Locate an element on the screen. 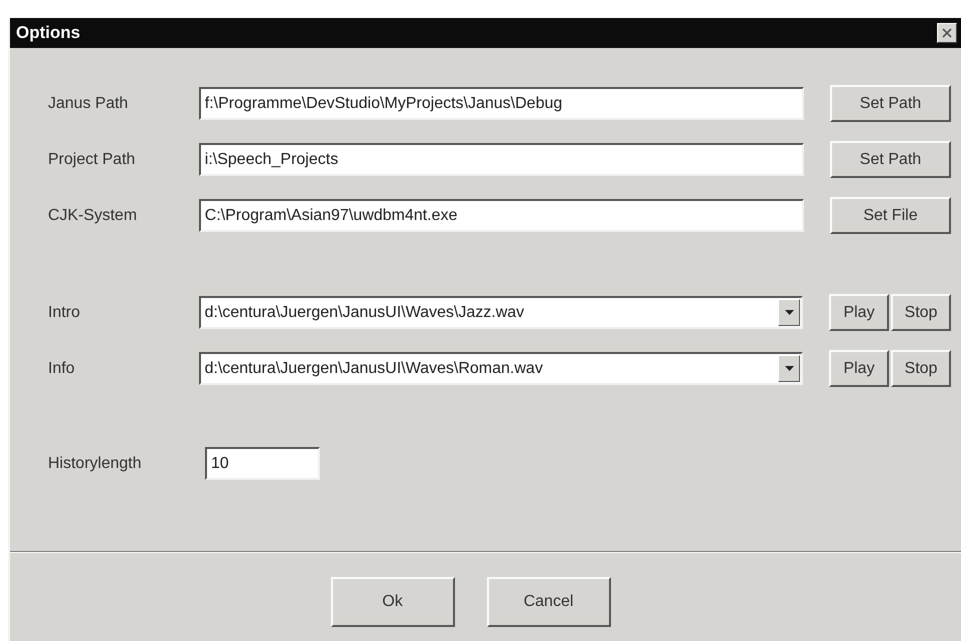 This screenshot has width=961, height=641. path-field: i:\Speech_Projects is located at coordinates (501, 159).